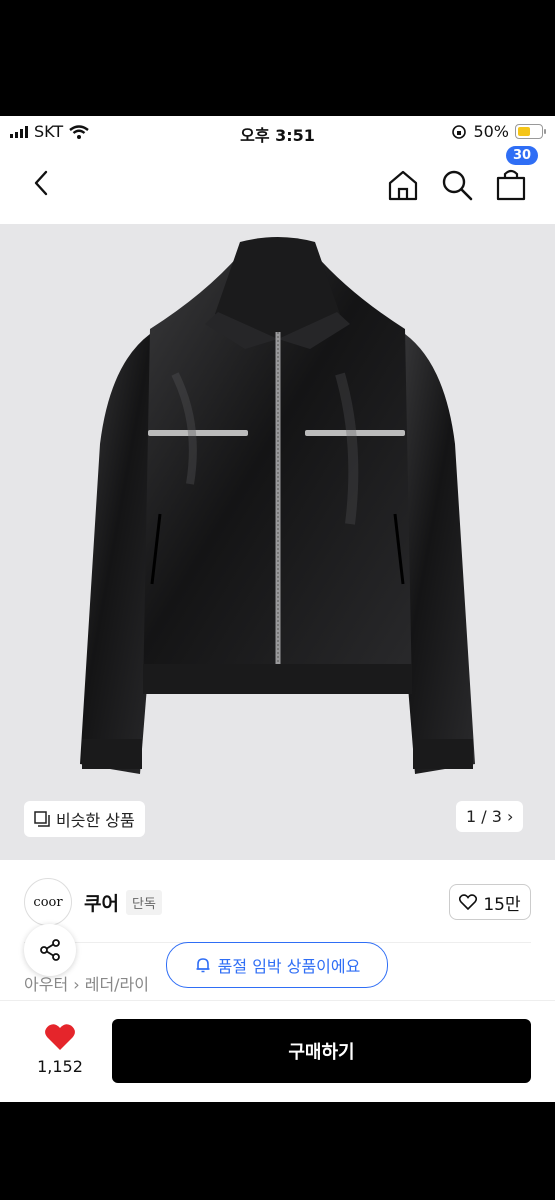 The height and width of the screenshot is (1200, 555). I want to click on share-icon, so click(50, 950).